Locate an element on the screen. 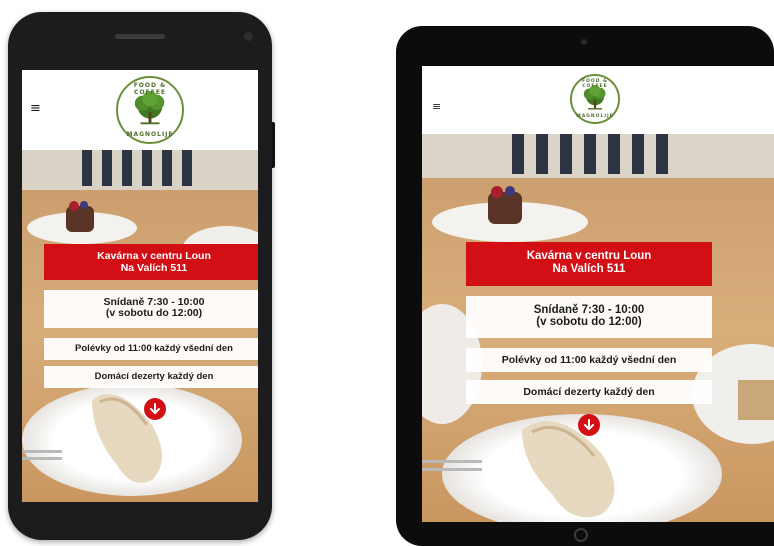 This screenshot has height=546, width=774. phone-speaker is located at coordinates (140, 36).